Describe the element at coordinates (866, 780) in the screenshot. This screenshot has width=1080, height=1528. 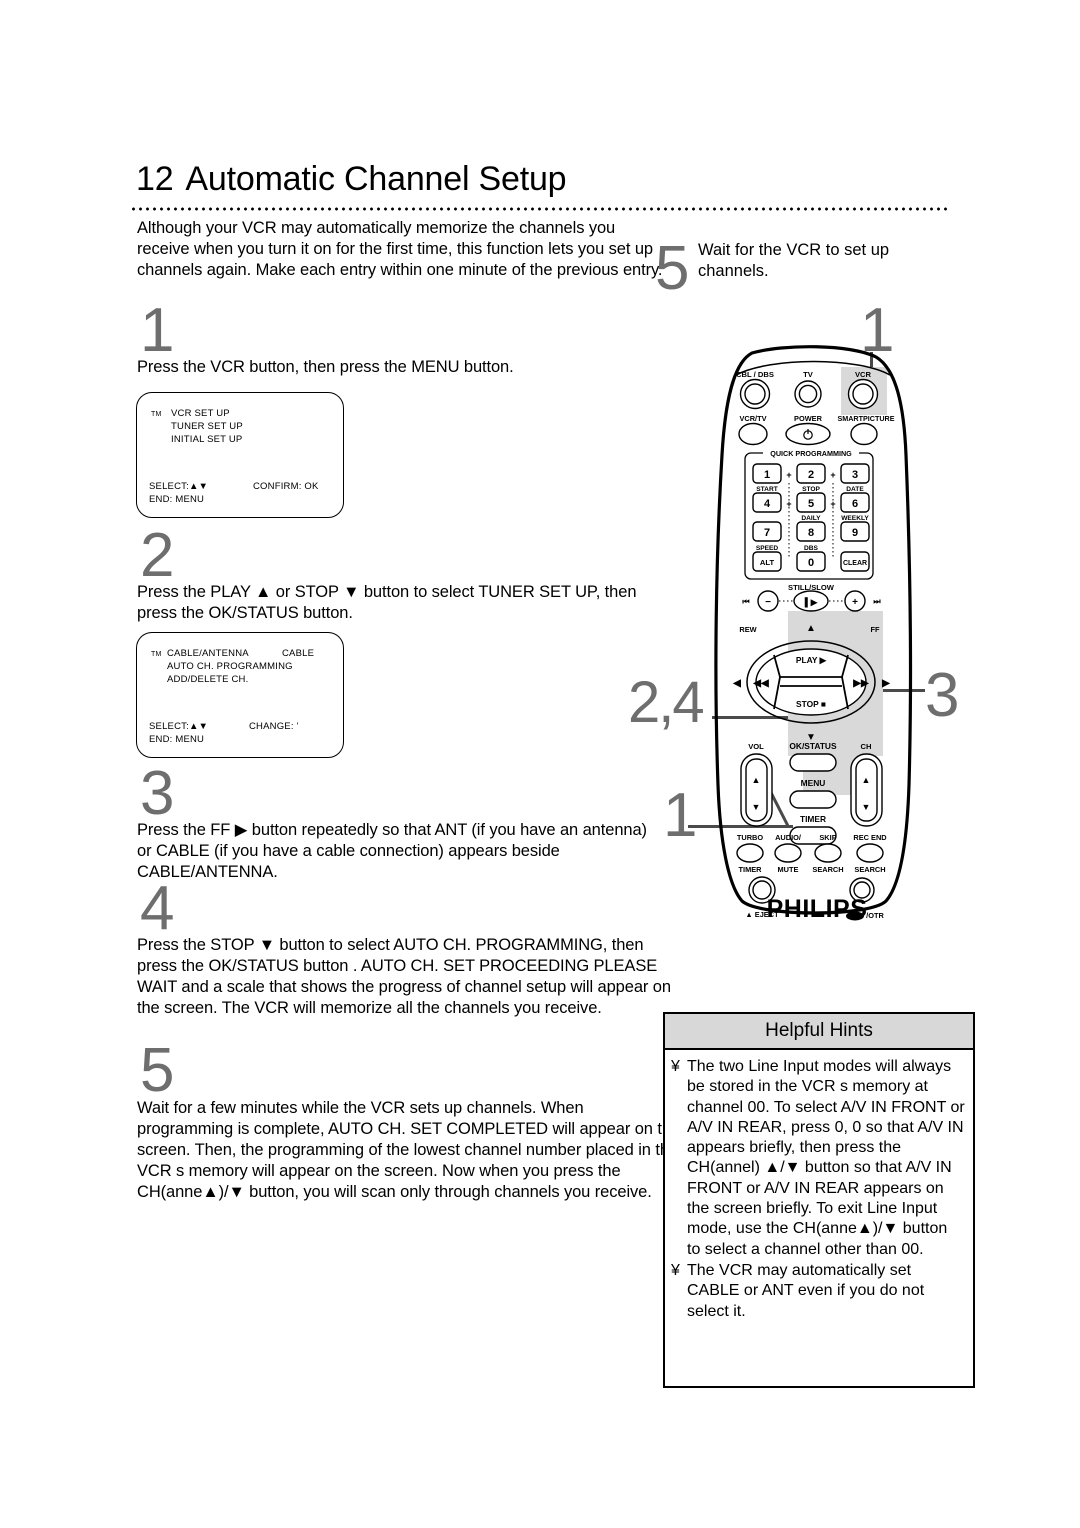
I see `ch-up-icon: ▲` at that location.